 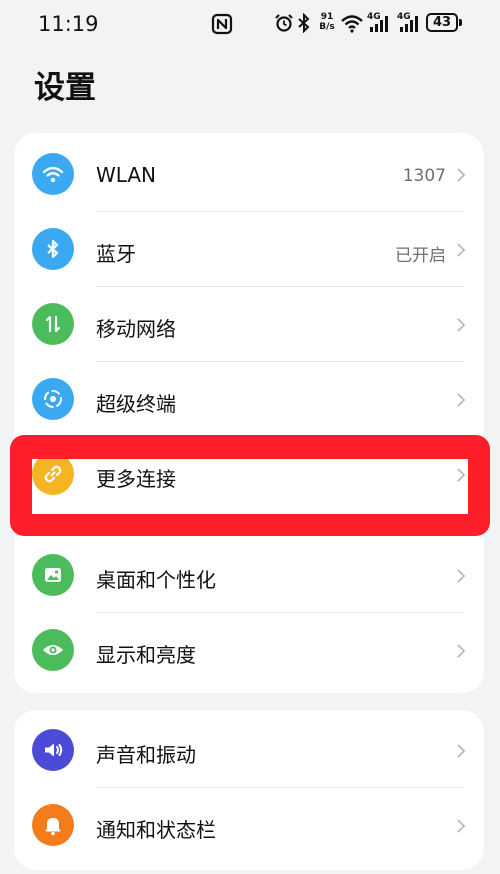 What do you see at coordinates (284, 23) in the screenshot?
I see `alarm-icon` at bounding box center [284, 23].